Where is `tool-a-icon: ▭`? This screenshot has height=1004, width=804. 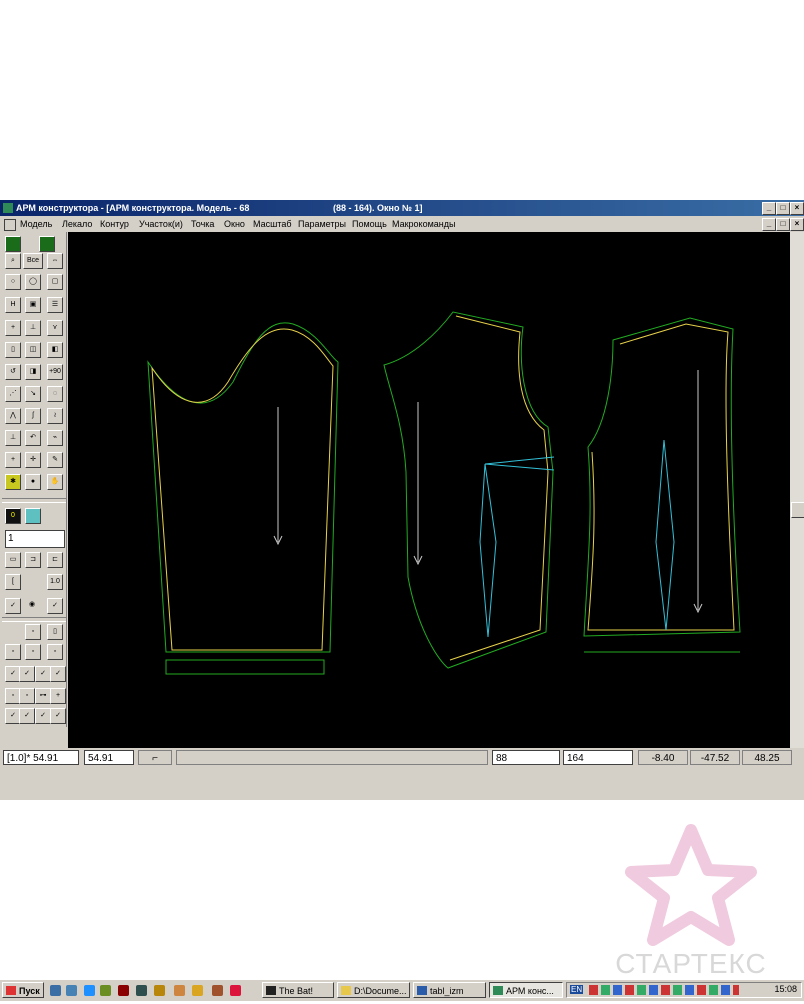 tool-a-icon: ▭ is located at coordinates (13, 560).